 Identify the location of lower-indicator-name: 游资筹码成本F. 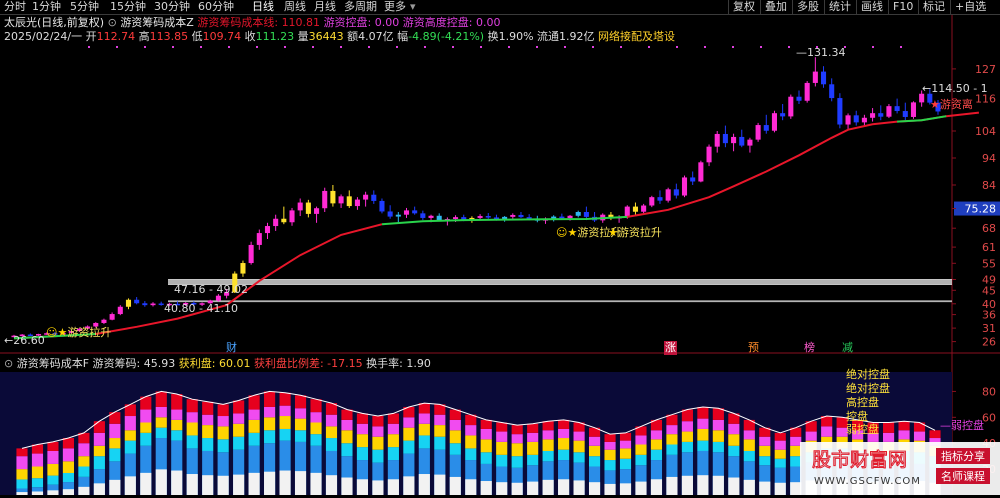
(53, 363).